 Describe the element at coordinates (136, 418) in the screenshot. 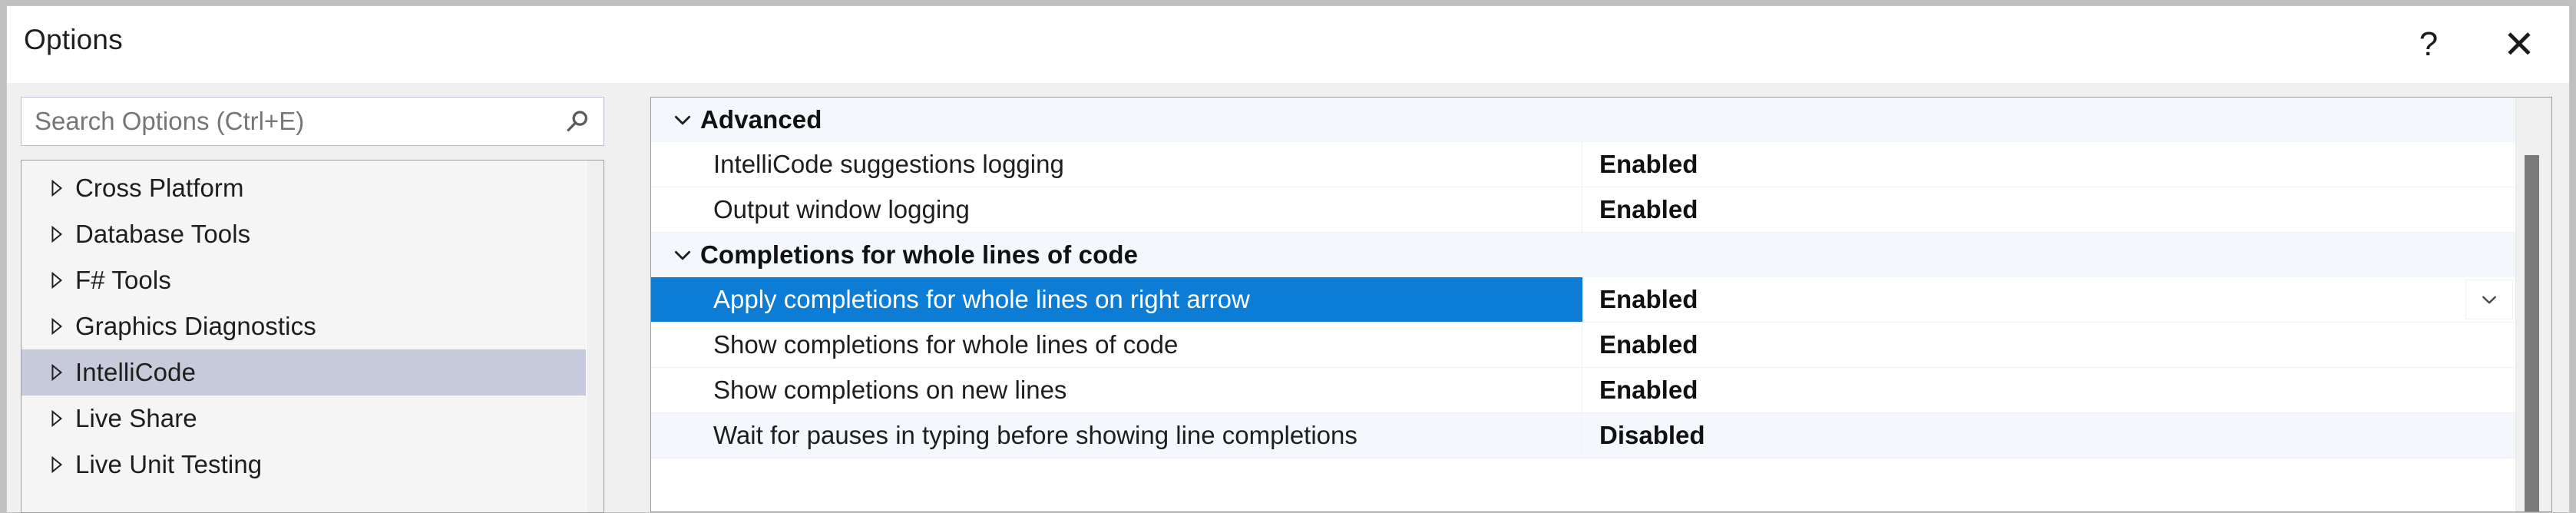

I see `sidebar-item-label: Live Share` at that location.